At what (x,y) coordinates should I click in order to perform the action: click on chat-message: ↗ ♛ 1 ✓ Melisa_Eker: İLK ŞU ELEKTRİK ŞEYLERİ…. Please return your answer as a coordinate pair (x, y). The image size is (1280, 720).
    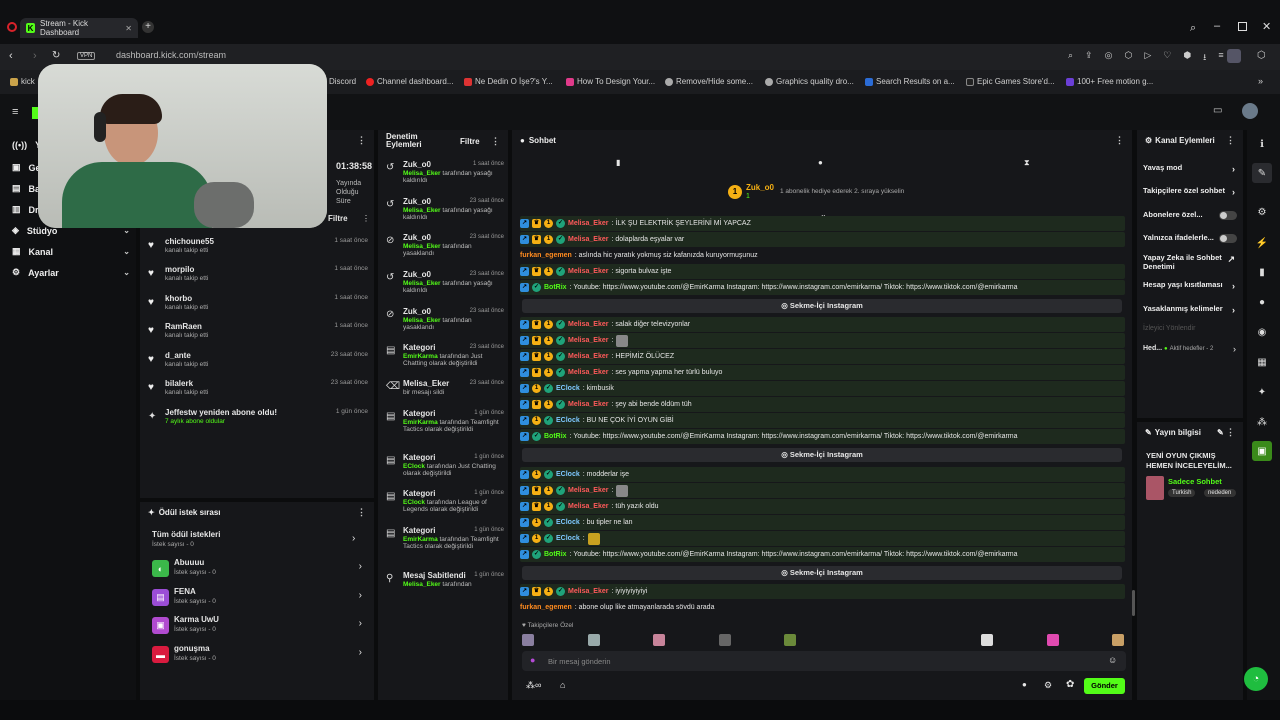
    Looking at the image, I should click on (822, 223).